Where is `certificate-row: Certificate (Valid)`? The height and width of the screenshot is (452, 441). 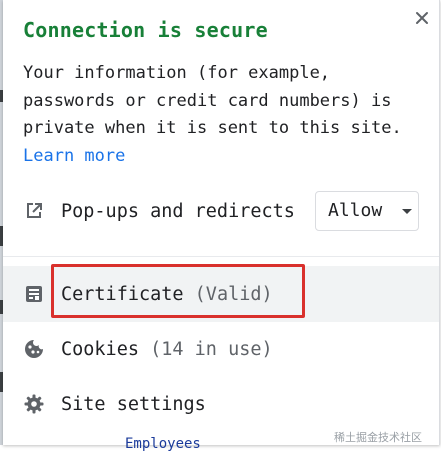 certificate-row: Certificate (Valid) is located at coordinates (221, 294).